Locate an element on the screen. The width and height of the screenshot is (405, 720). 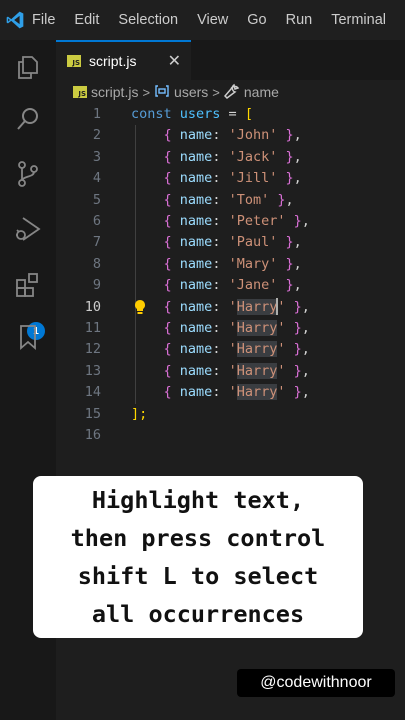
breadcrumb-file: script.js is located at coordinates (114, 92).